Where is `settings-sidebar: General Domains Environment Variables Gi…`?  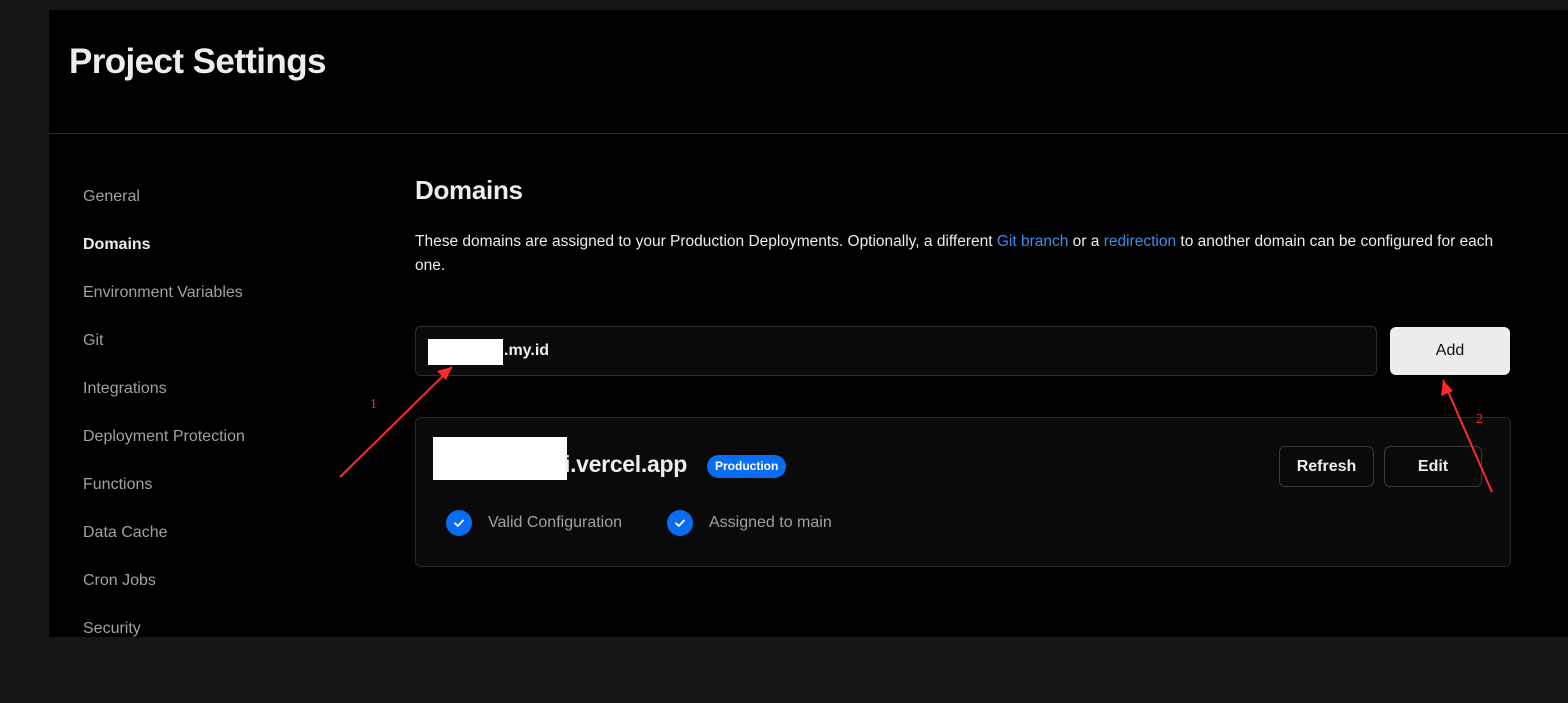
settings-sidebar: General Domains Environment Variables Gi… is located at coordinates (233, 405).